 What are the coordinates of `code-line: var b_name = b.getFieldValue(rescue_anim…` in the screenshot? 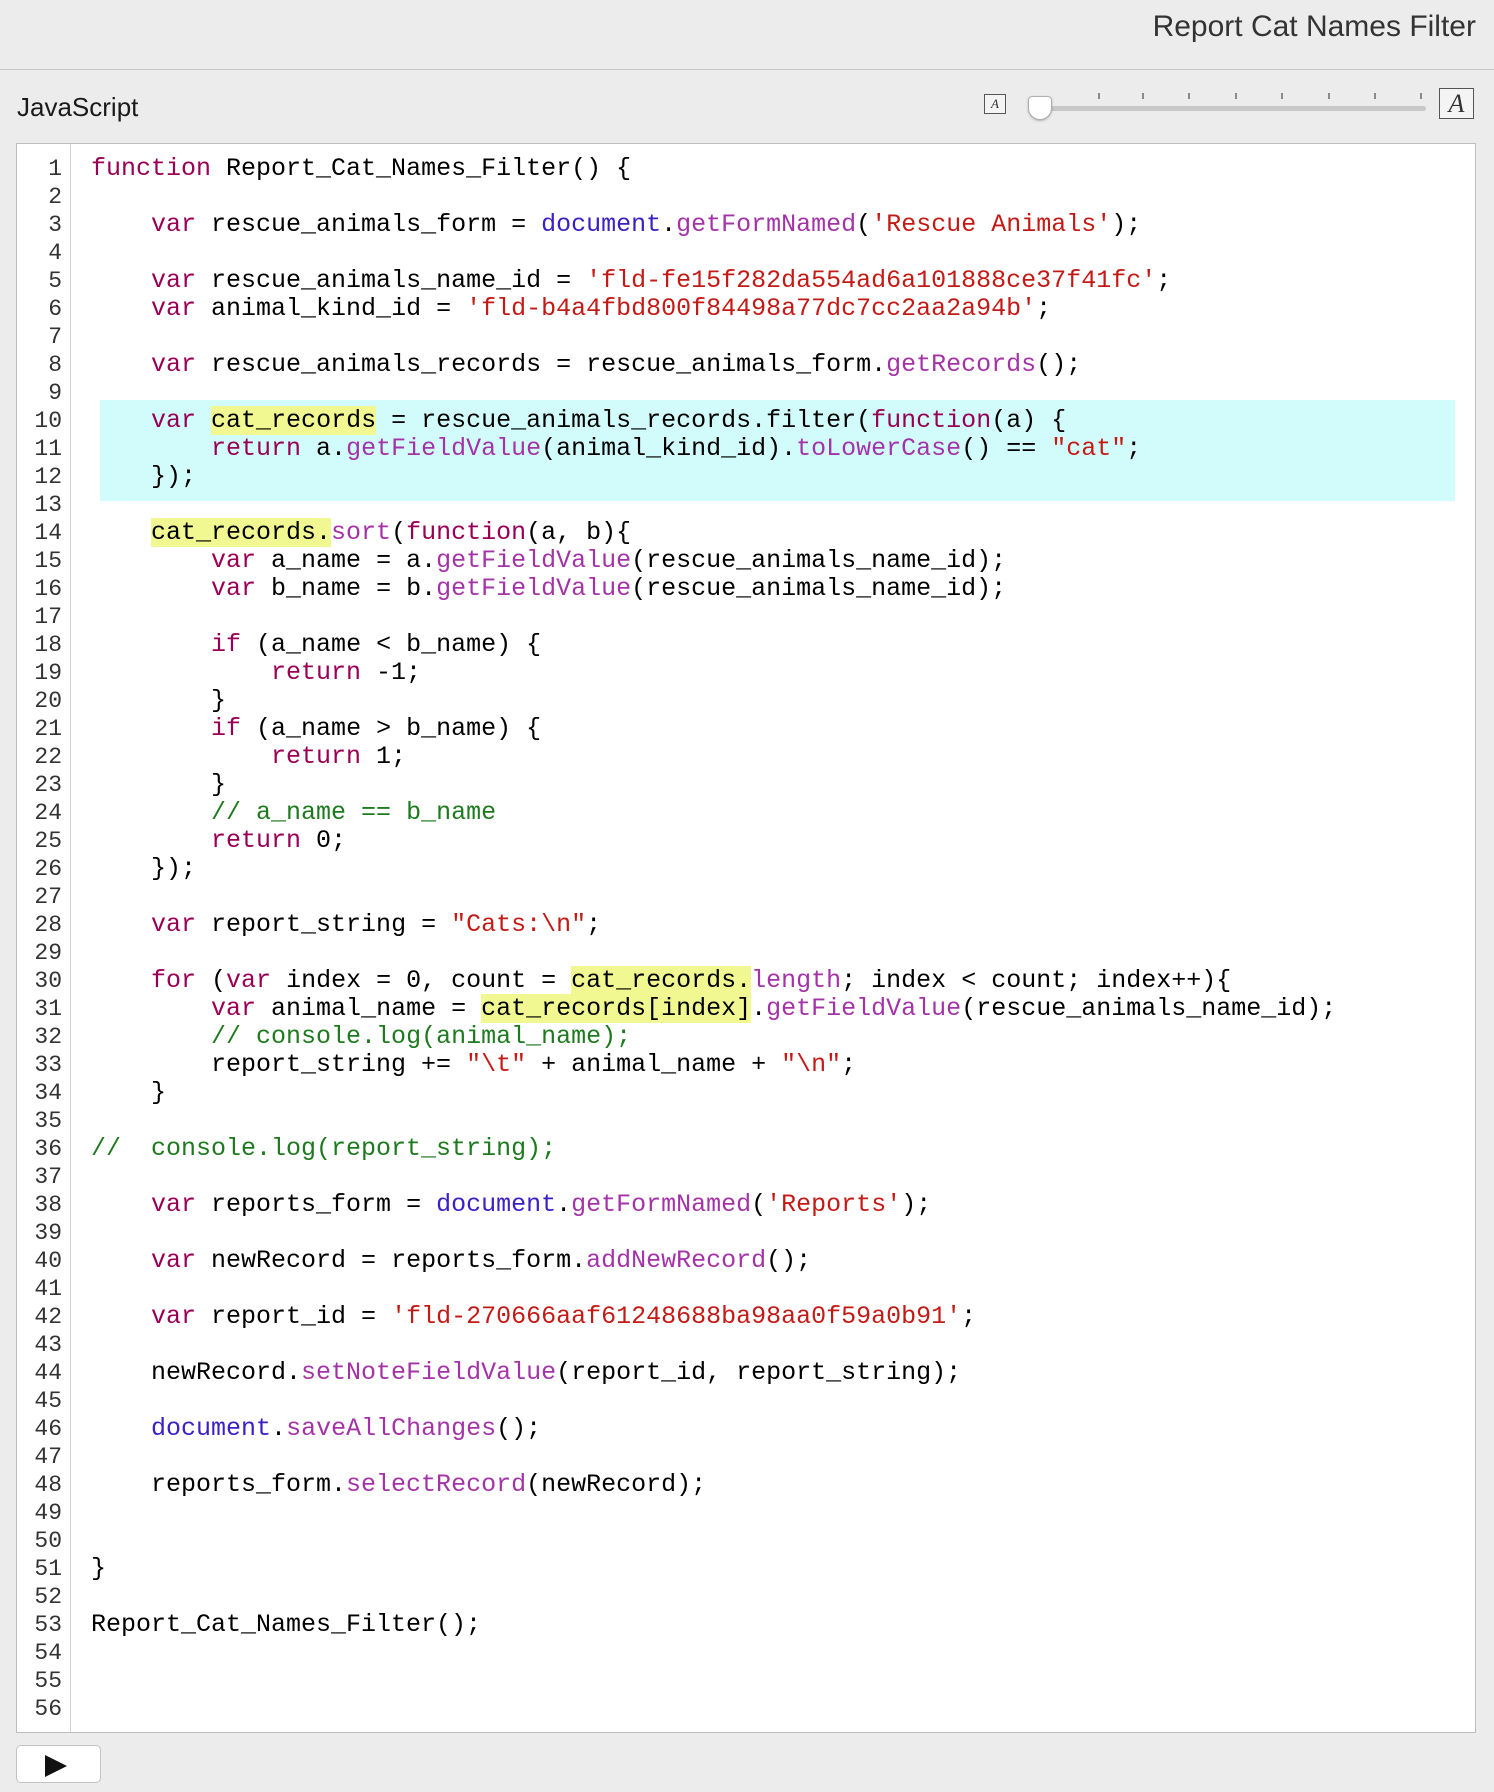 It's located at (713, 589).